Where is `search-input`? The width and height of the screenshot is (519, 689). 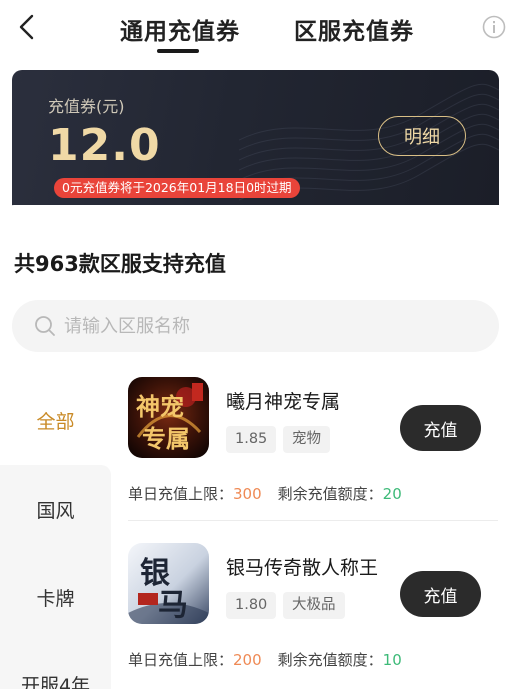 search-input is located at coordinates (274, 326).